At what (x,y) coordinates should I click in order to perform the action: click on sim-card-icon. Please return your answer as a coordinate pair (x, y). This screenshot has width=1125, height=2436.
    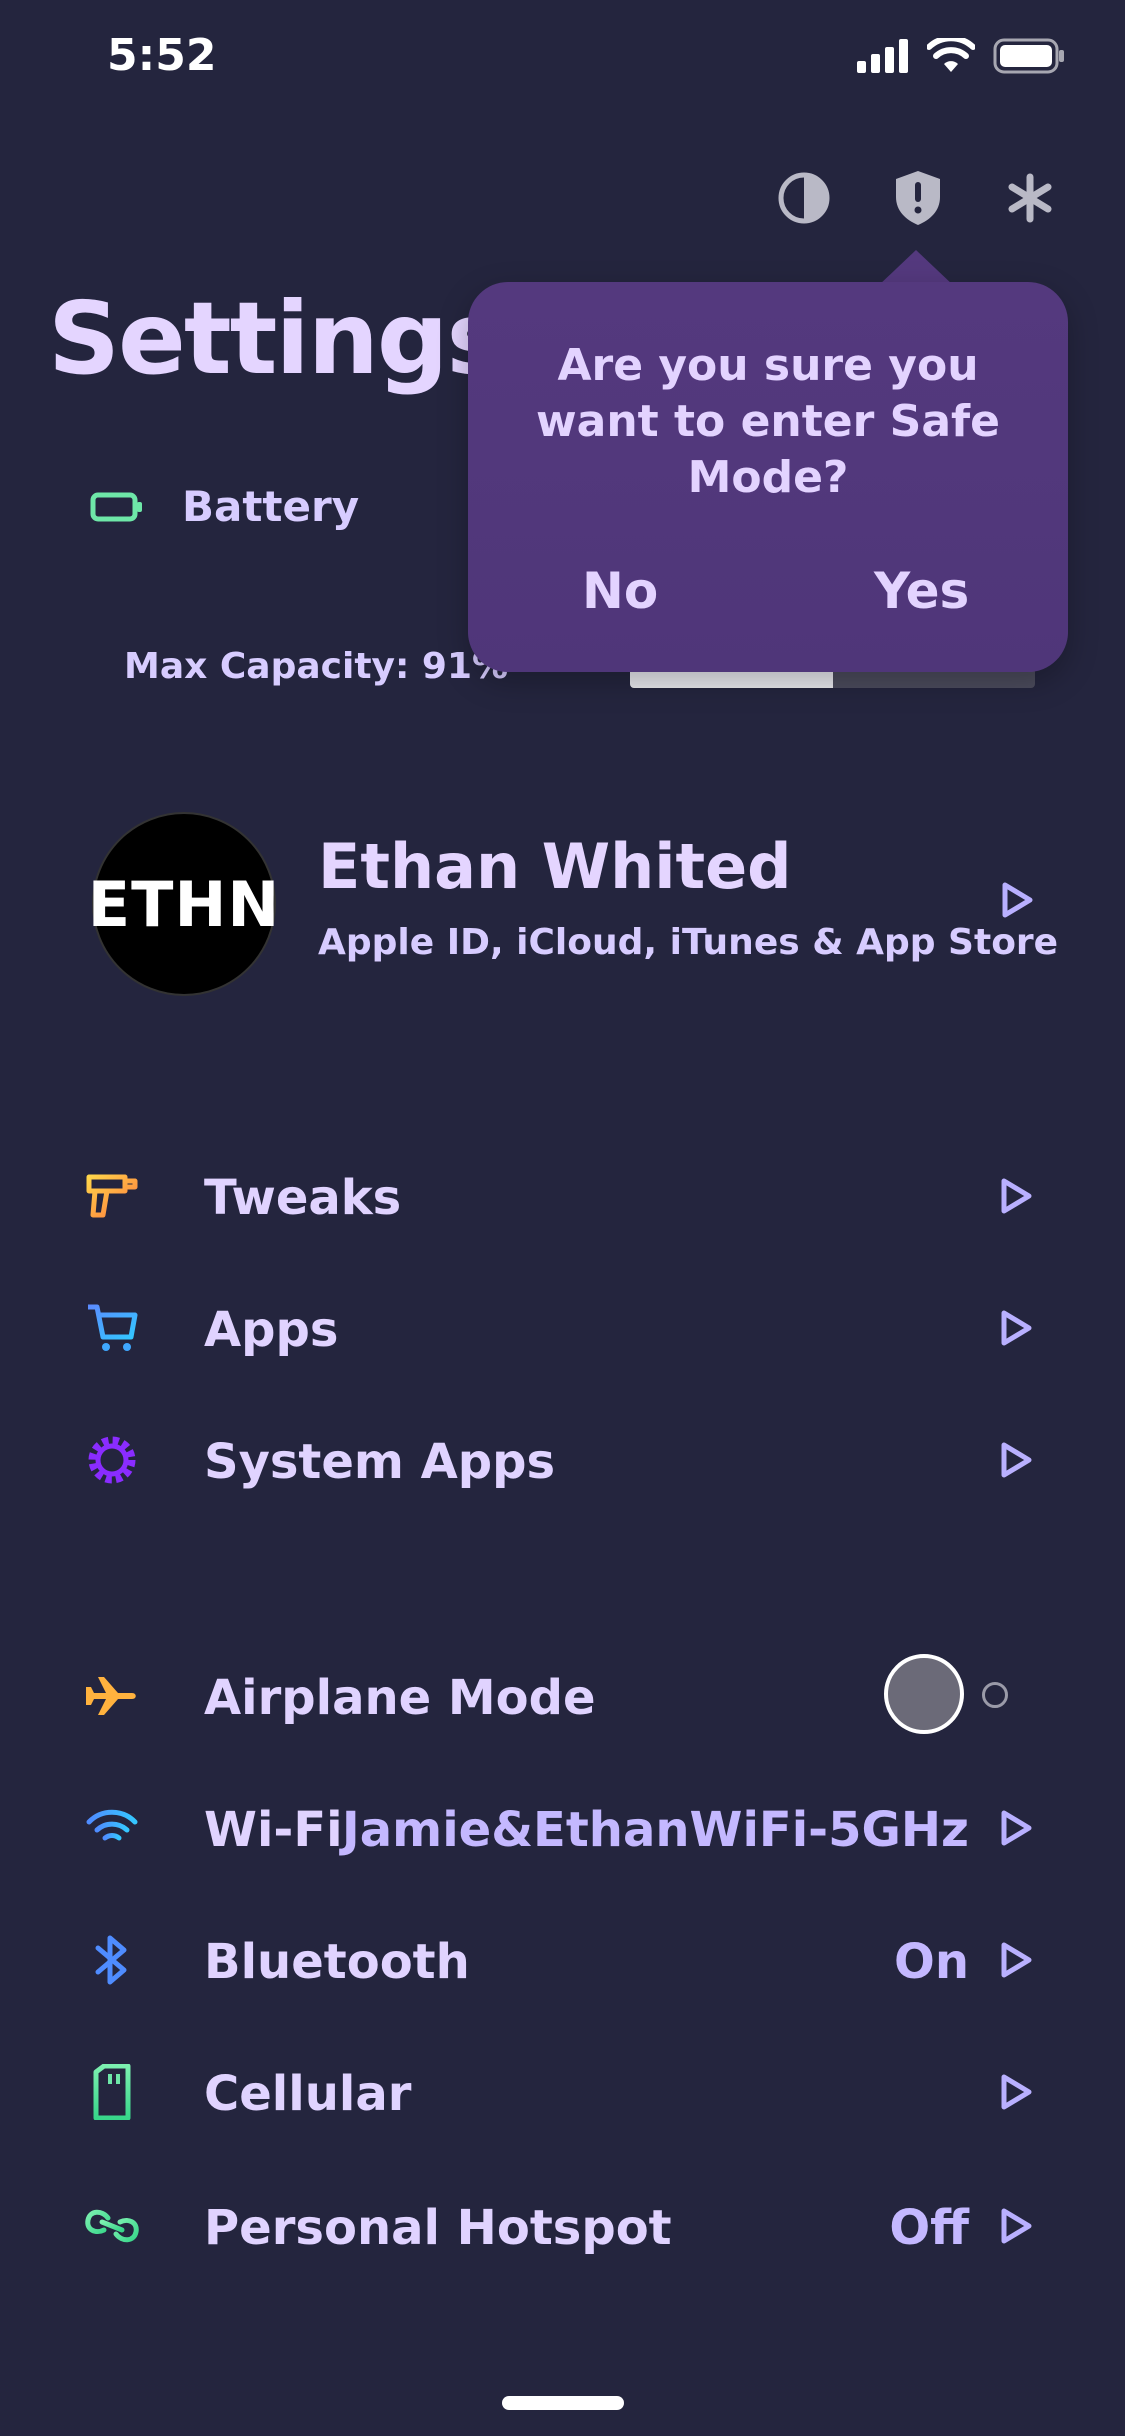
    Looking at the image, I should click on (112, 2092).